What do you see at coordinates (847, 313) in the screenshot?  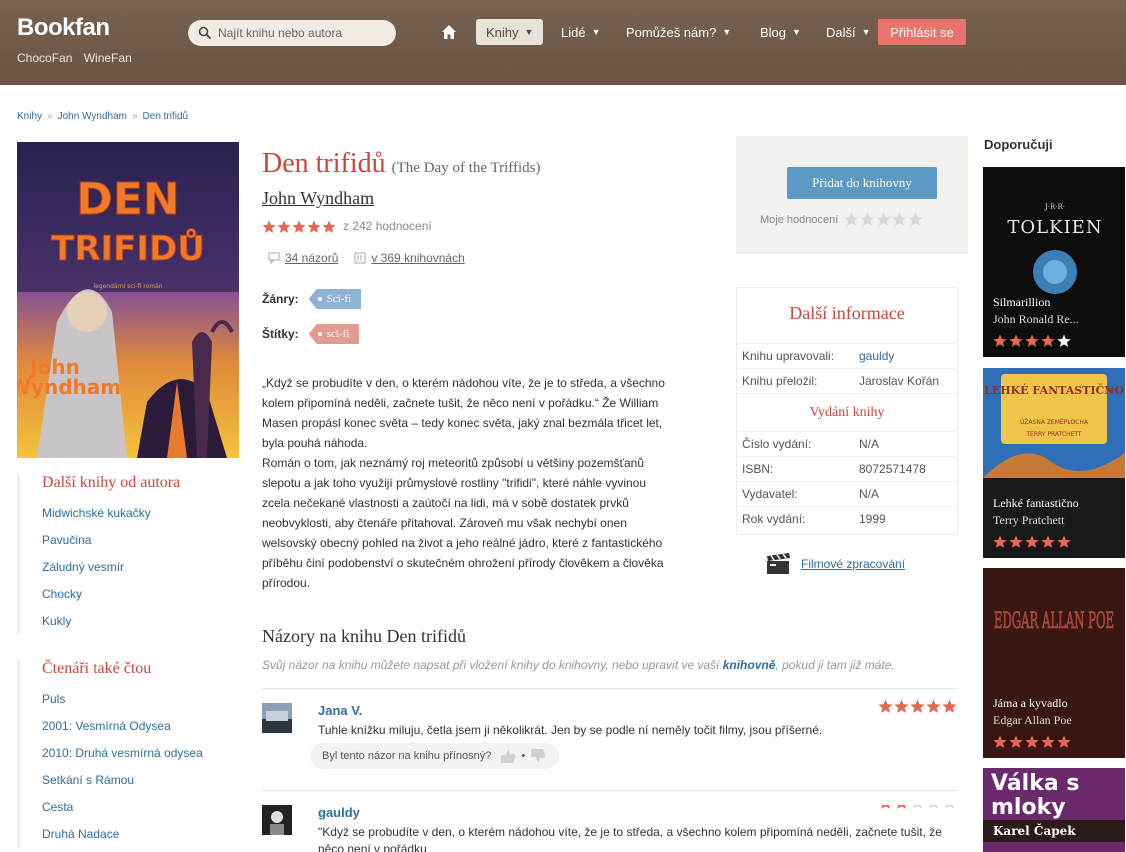 I see `info-title: Další informace` at bounding box center [847, 313].